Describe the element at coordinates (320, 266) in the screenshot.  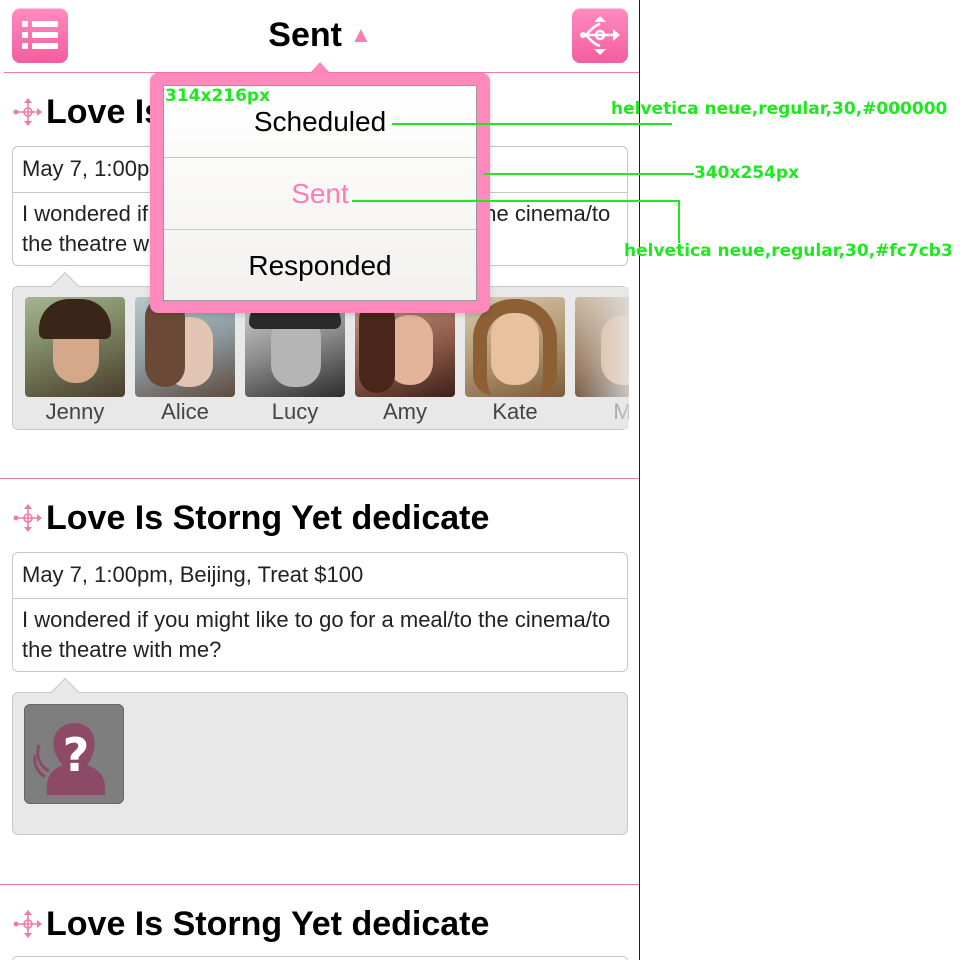
I see `dropdown-item-responded: Responded` at that location.